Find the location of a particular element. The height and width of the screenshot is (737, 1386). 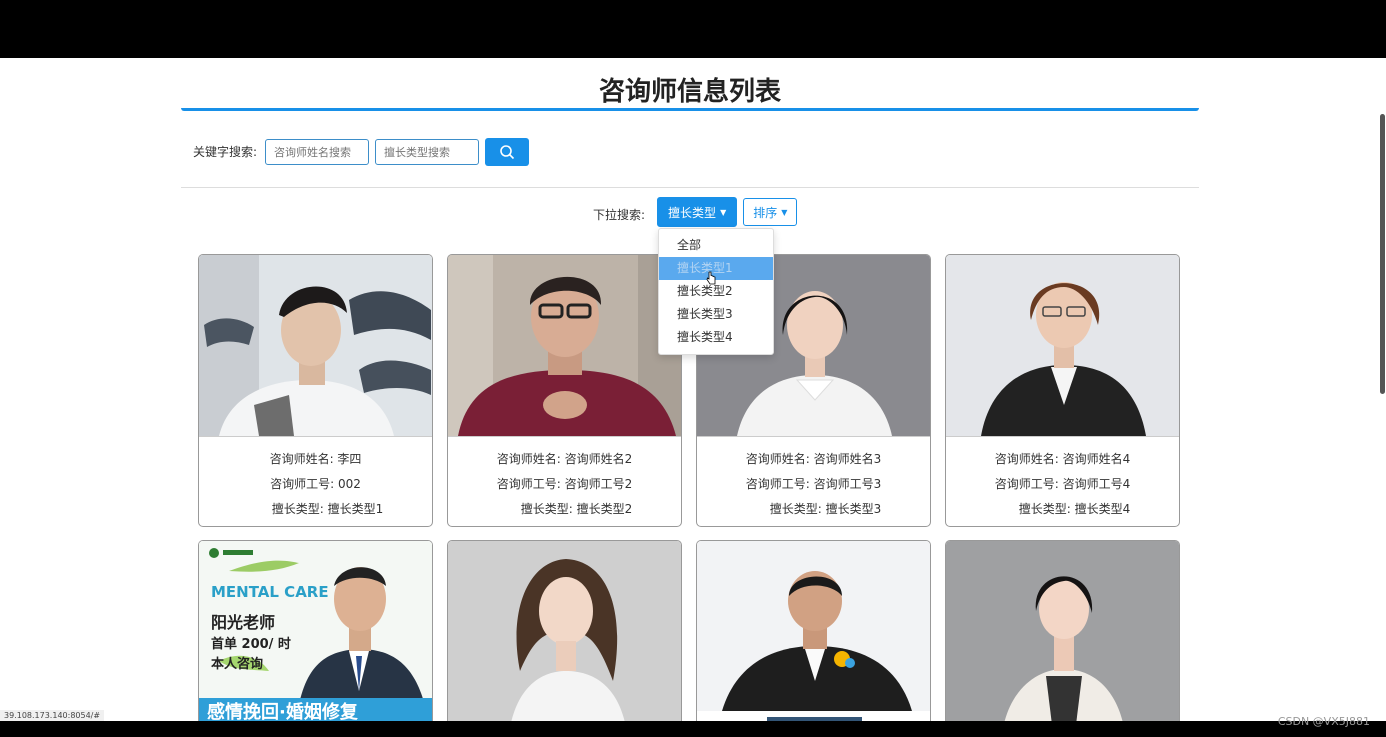

keyword-search-row: 关键字搜索: is located at coordinates (361, 152).